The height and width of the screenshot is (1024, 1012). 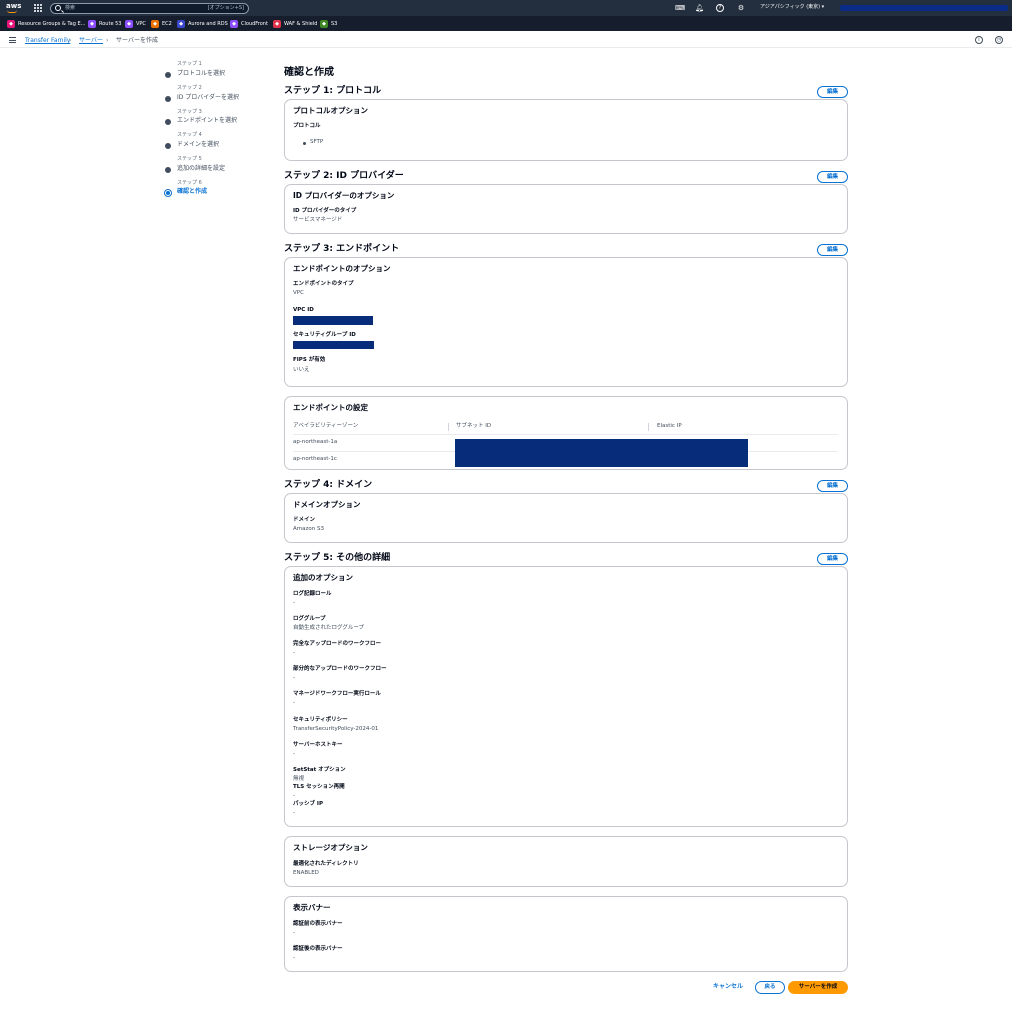 I want to click on table-row-az-1a: ap-northeast-1a, so click(x=315, y=442).